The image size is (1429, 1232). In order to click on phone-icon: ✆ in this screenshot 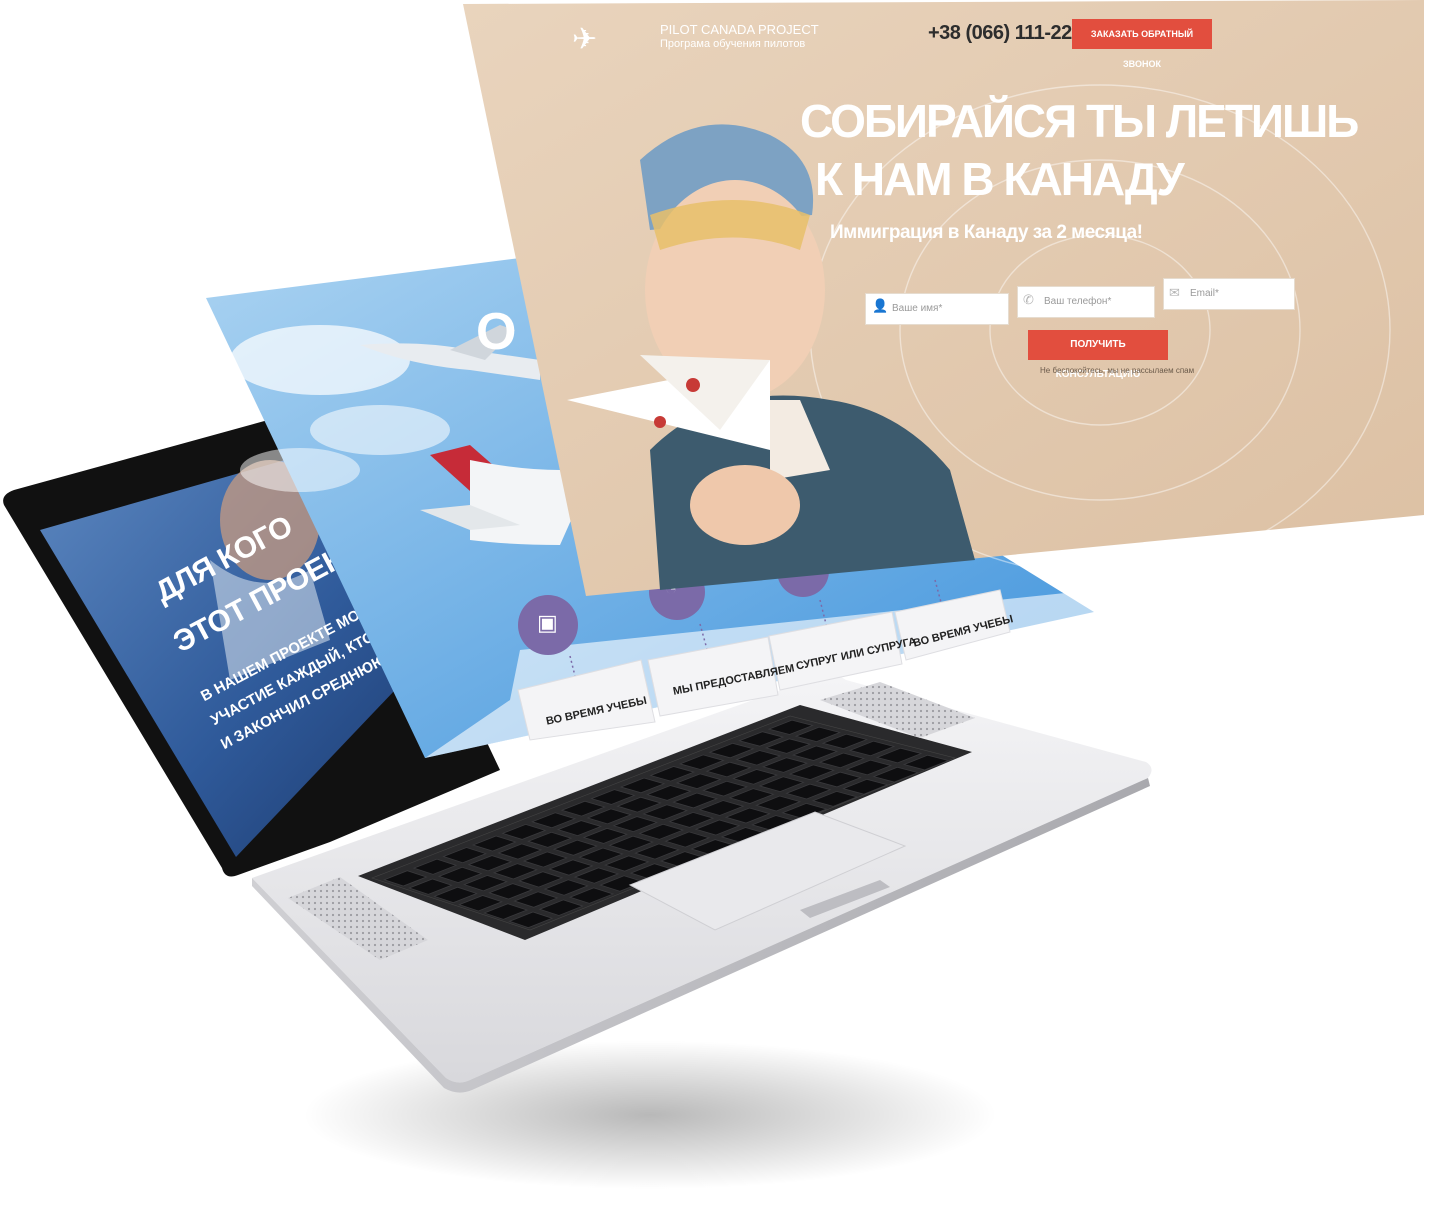, I will do `click(1028, 299)`.